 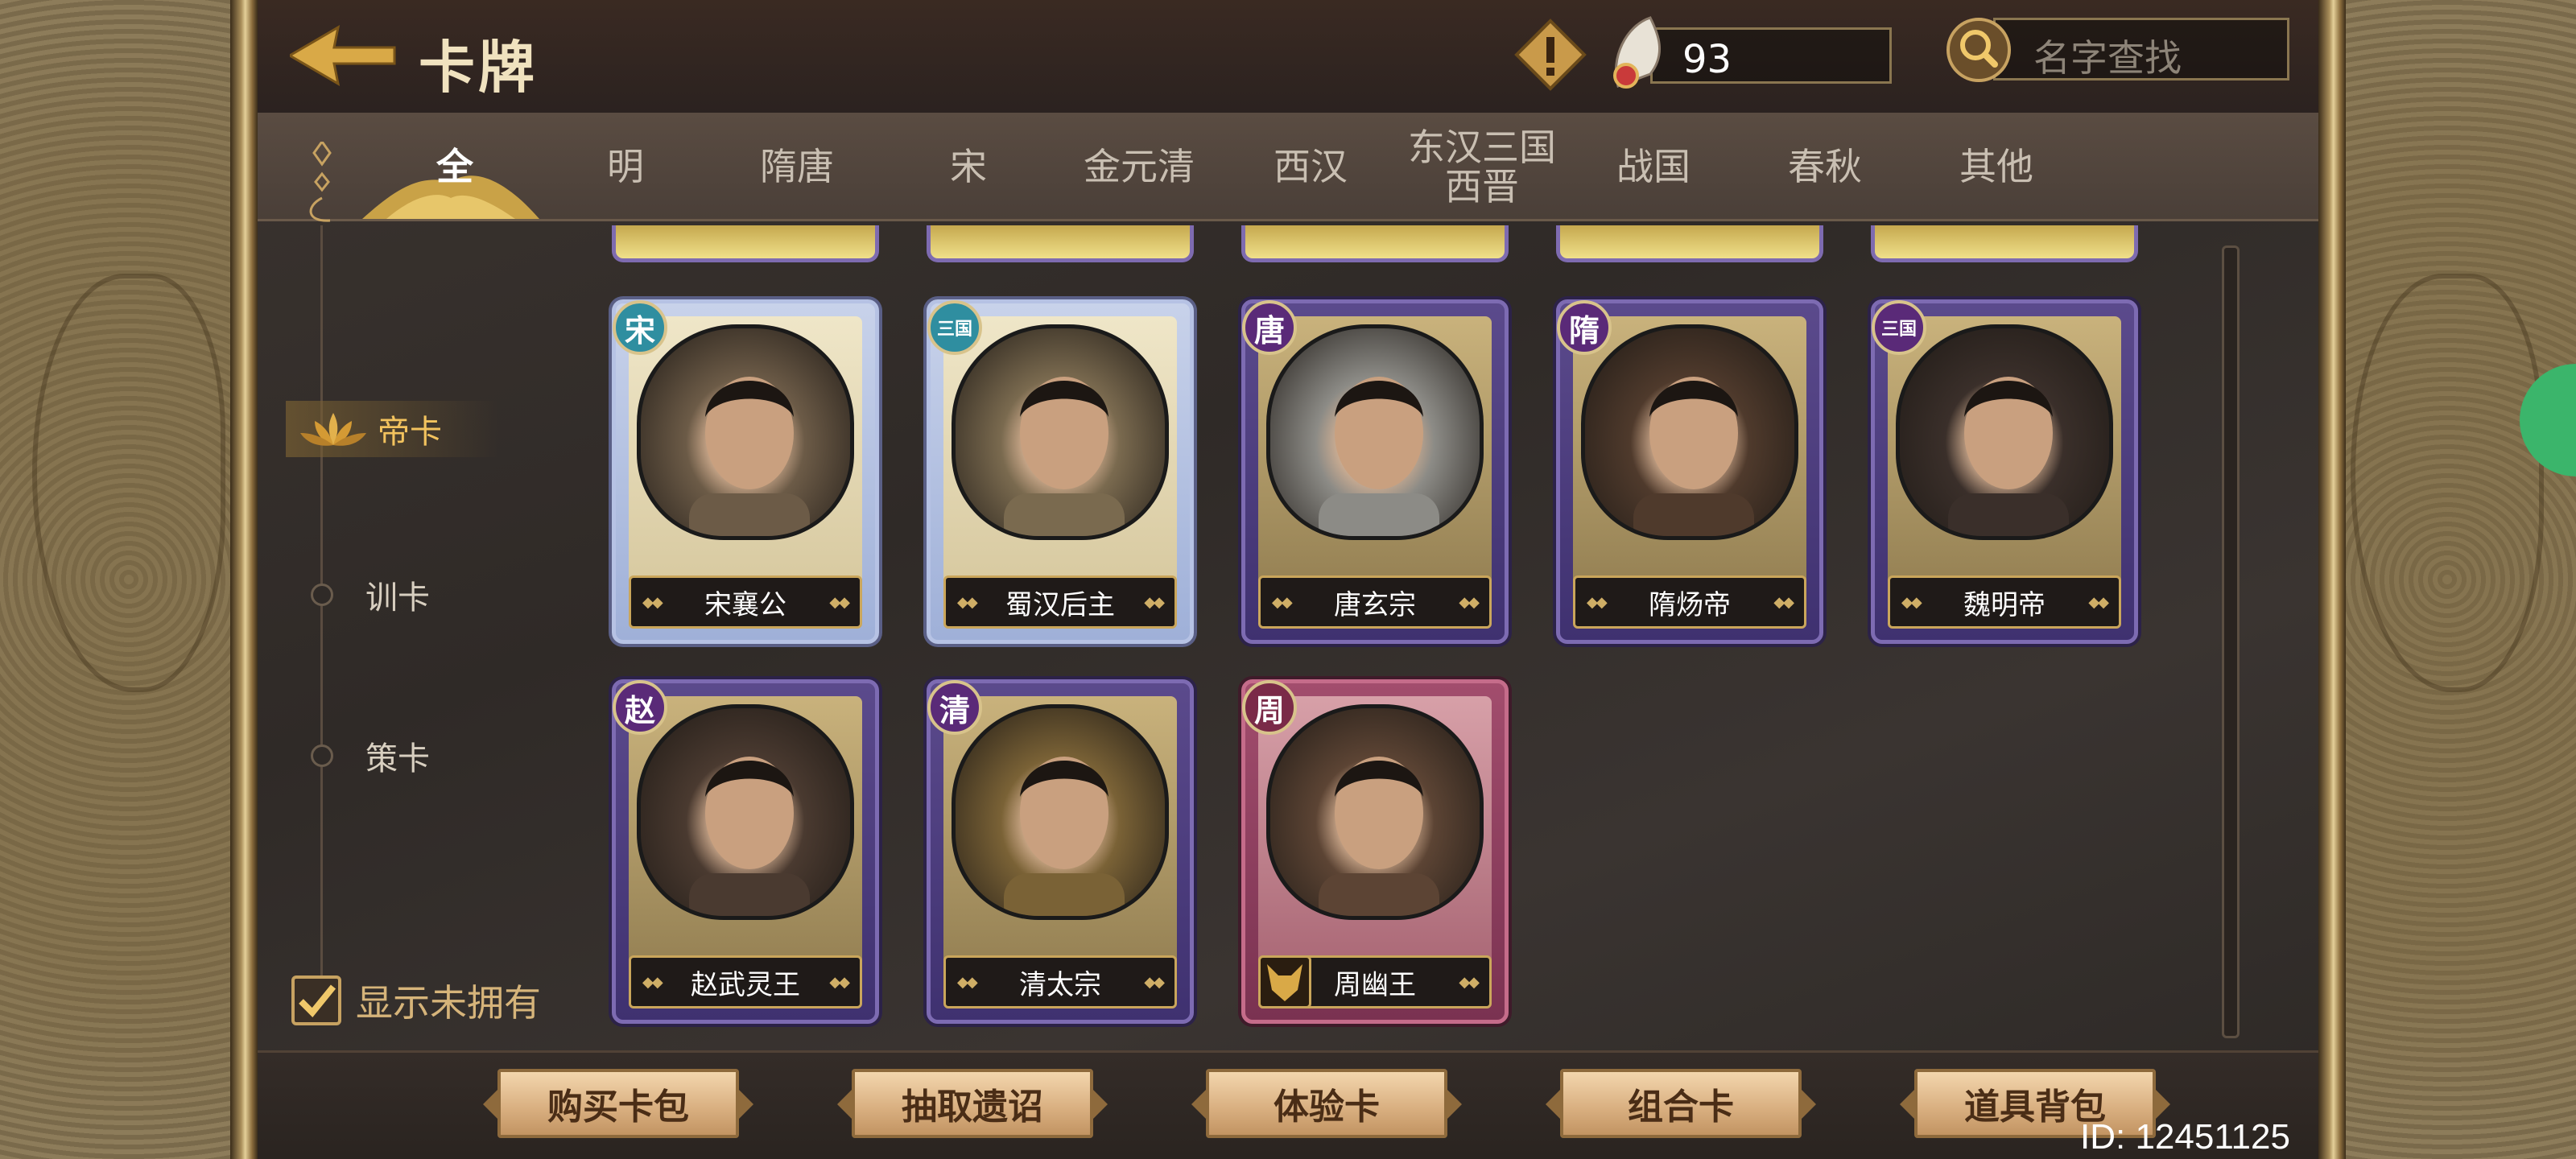 I want to click on hero-name: 唐玄宗, so click(x=1375, y=602).